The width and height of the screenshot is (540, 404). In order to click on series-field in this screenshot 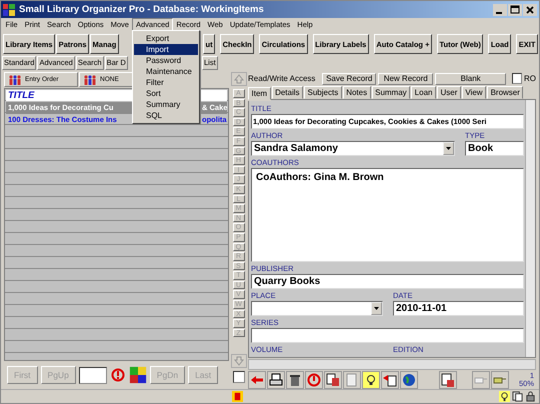, I will do `click(387, 335)`.